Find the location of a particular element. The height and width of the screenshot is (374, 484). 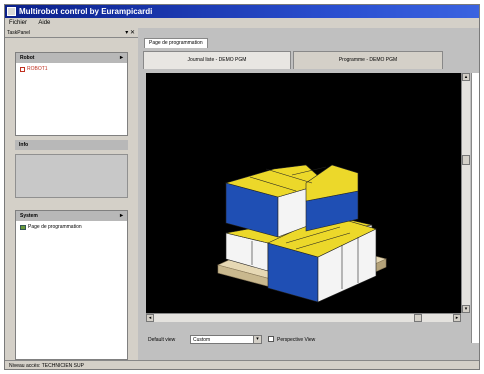

right-side-panel is located at coordinates (475, 208).